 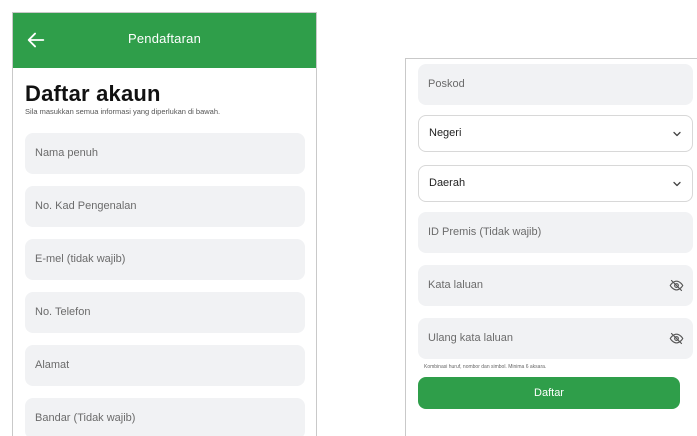 I want to click on district-select-label: Daerah, so click(x=447, y=183).